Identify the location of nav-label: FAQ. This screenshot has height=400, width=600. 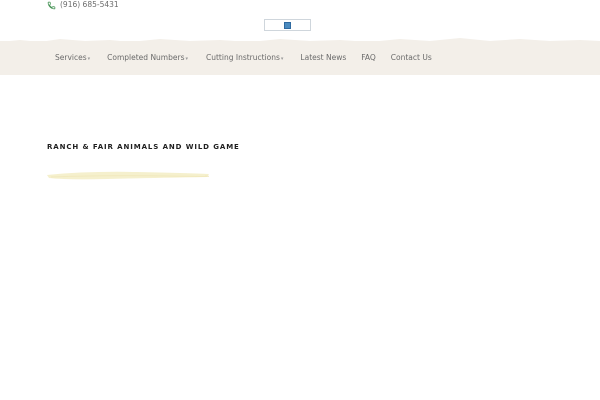
(368, 57).